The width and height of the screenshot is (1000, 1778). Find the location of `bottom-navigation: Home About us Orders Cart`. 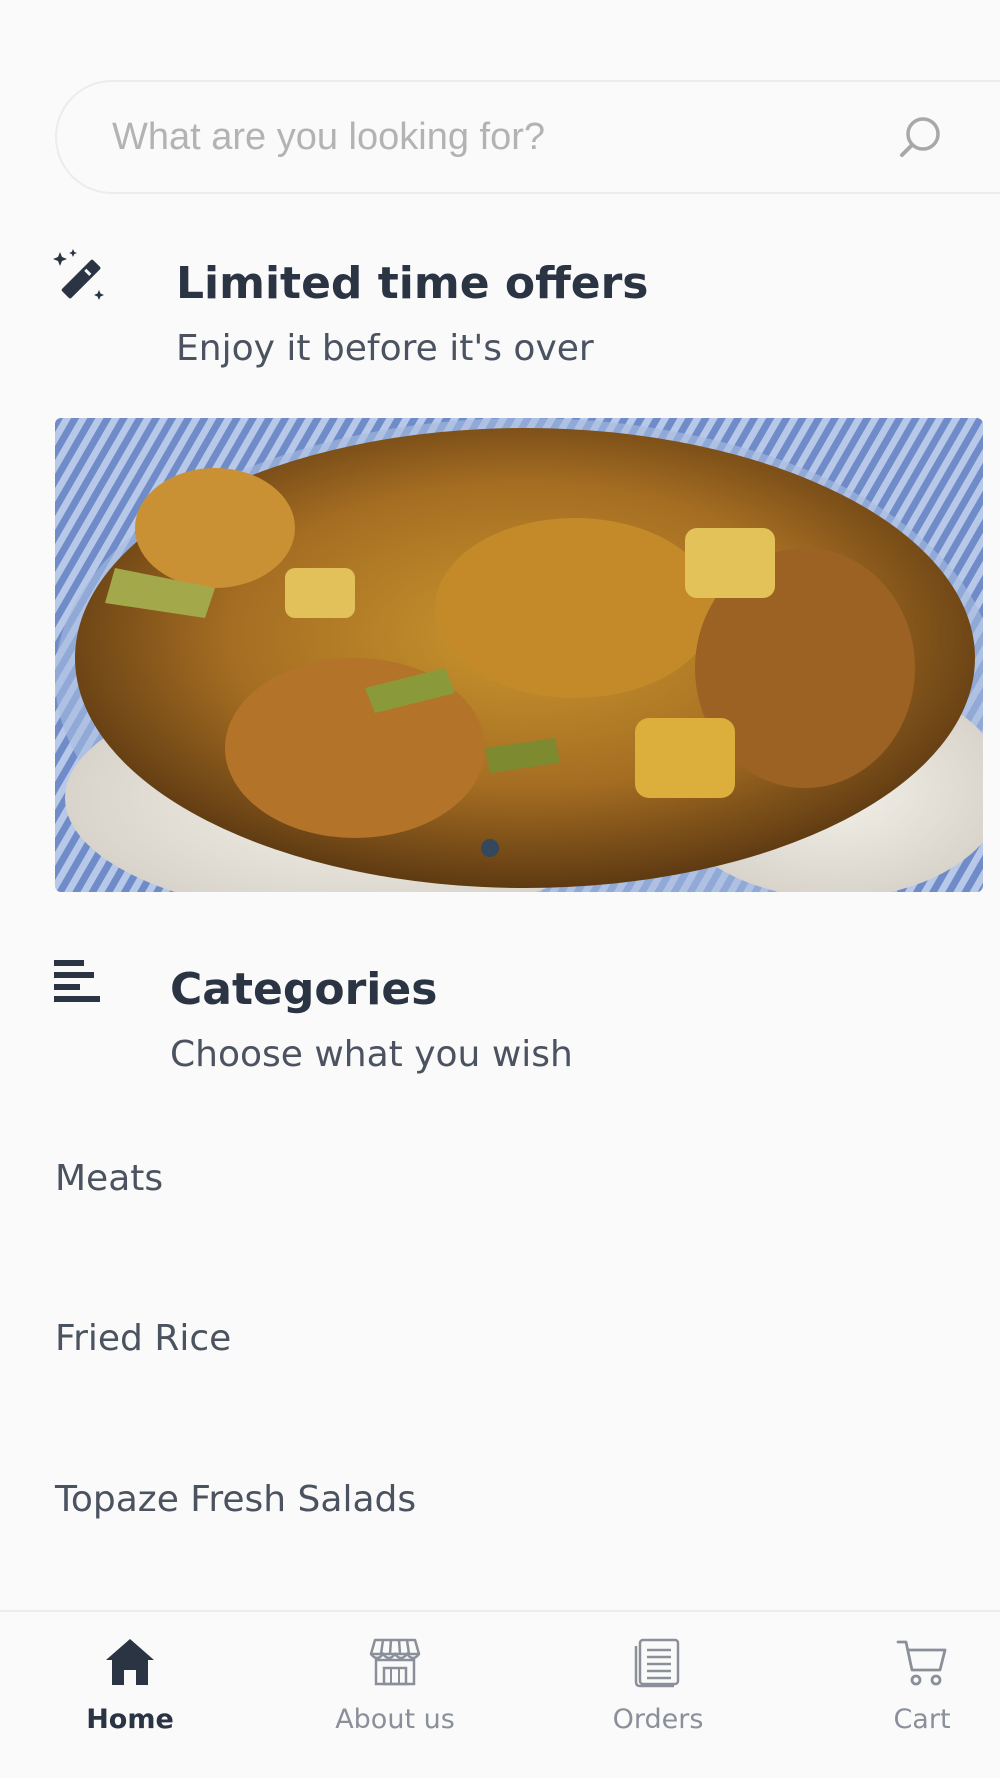

bottom-navigation: Home About us Orders Cart is located at coordinates (500, 1694).